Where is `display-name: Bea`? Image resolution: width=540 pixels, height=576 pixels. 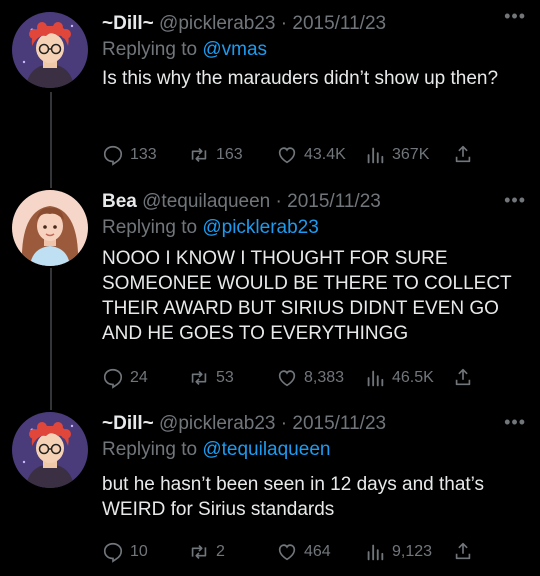 display-name: Bea is located at coordinates (119, 201).